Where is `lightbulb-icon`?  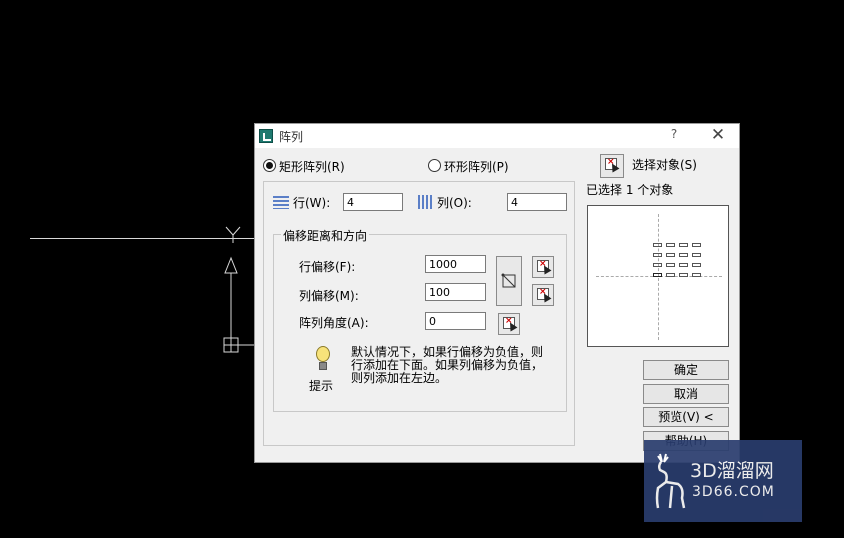
lightbulb-icon is located at coordinates (323, 360).